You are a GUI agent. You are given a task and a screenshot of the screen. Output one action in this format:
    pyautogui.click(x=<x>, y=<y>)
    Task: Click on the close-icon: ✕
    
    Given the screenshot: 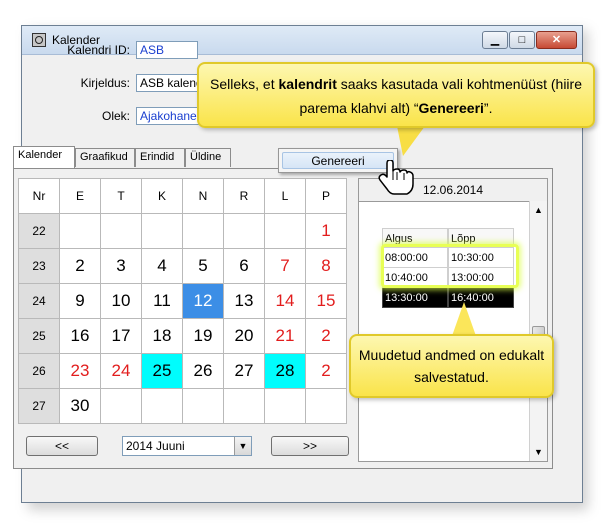 What is the action you would take?
    pyautogui.click(x=556, y=40)
    